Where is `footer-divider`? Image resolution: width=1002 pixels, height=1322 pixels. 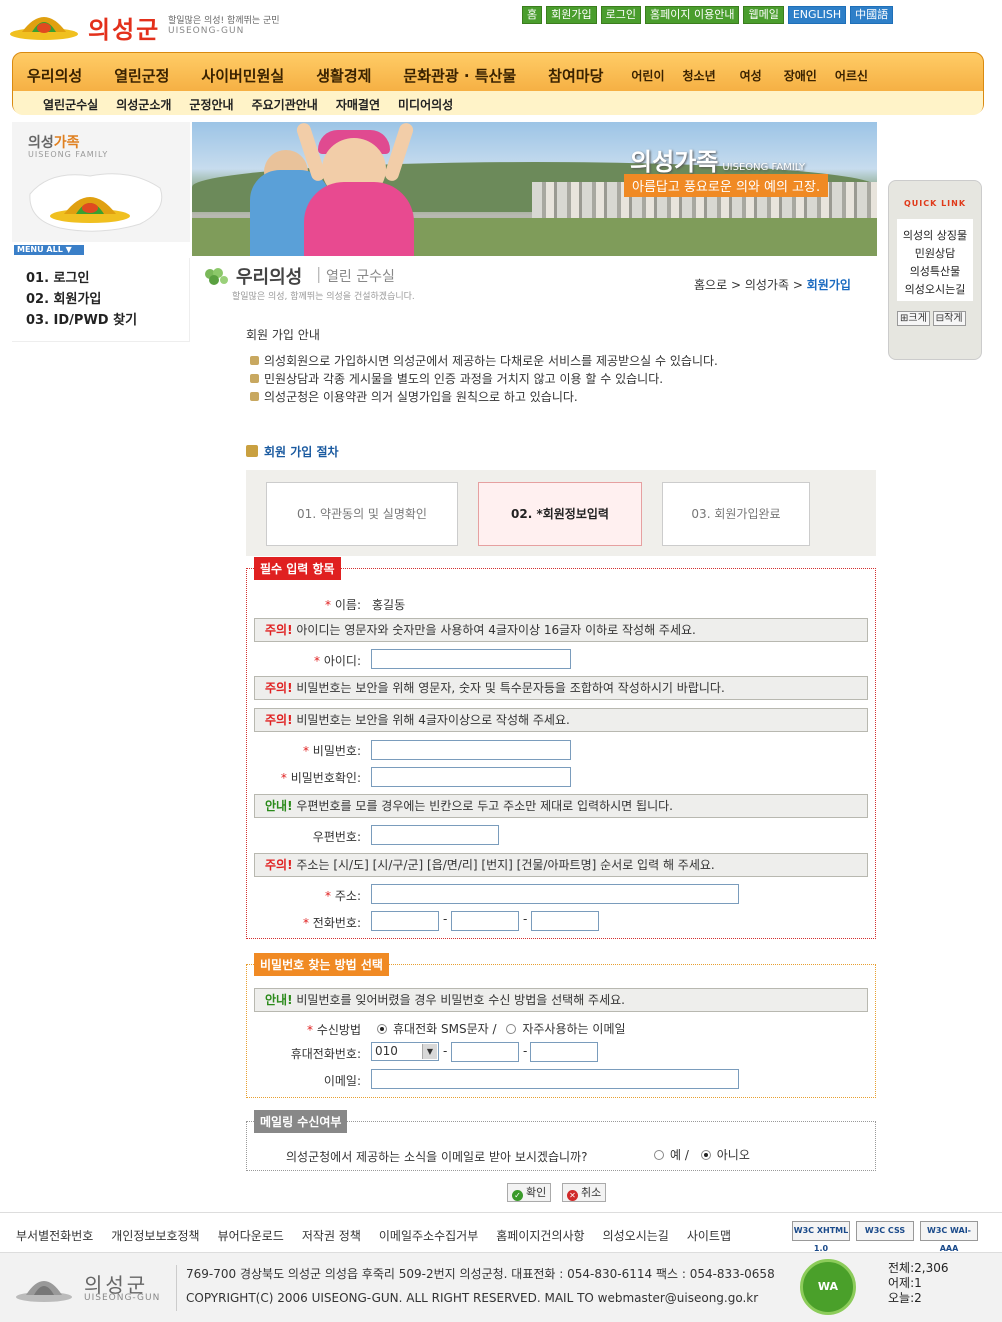 footer-divider is located at coordinates (176, 1288).